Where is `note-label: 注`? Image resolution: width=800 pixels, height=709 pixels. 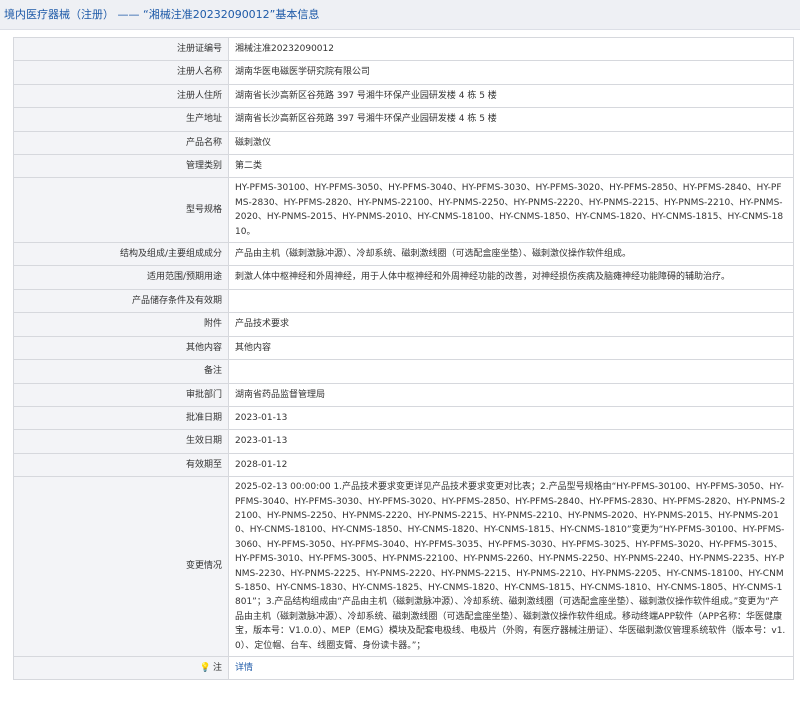 note-label: 注 is located at coordinates (217, 668).